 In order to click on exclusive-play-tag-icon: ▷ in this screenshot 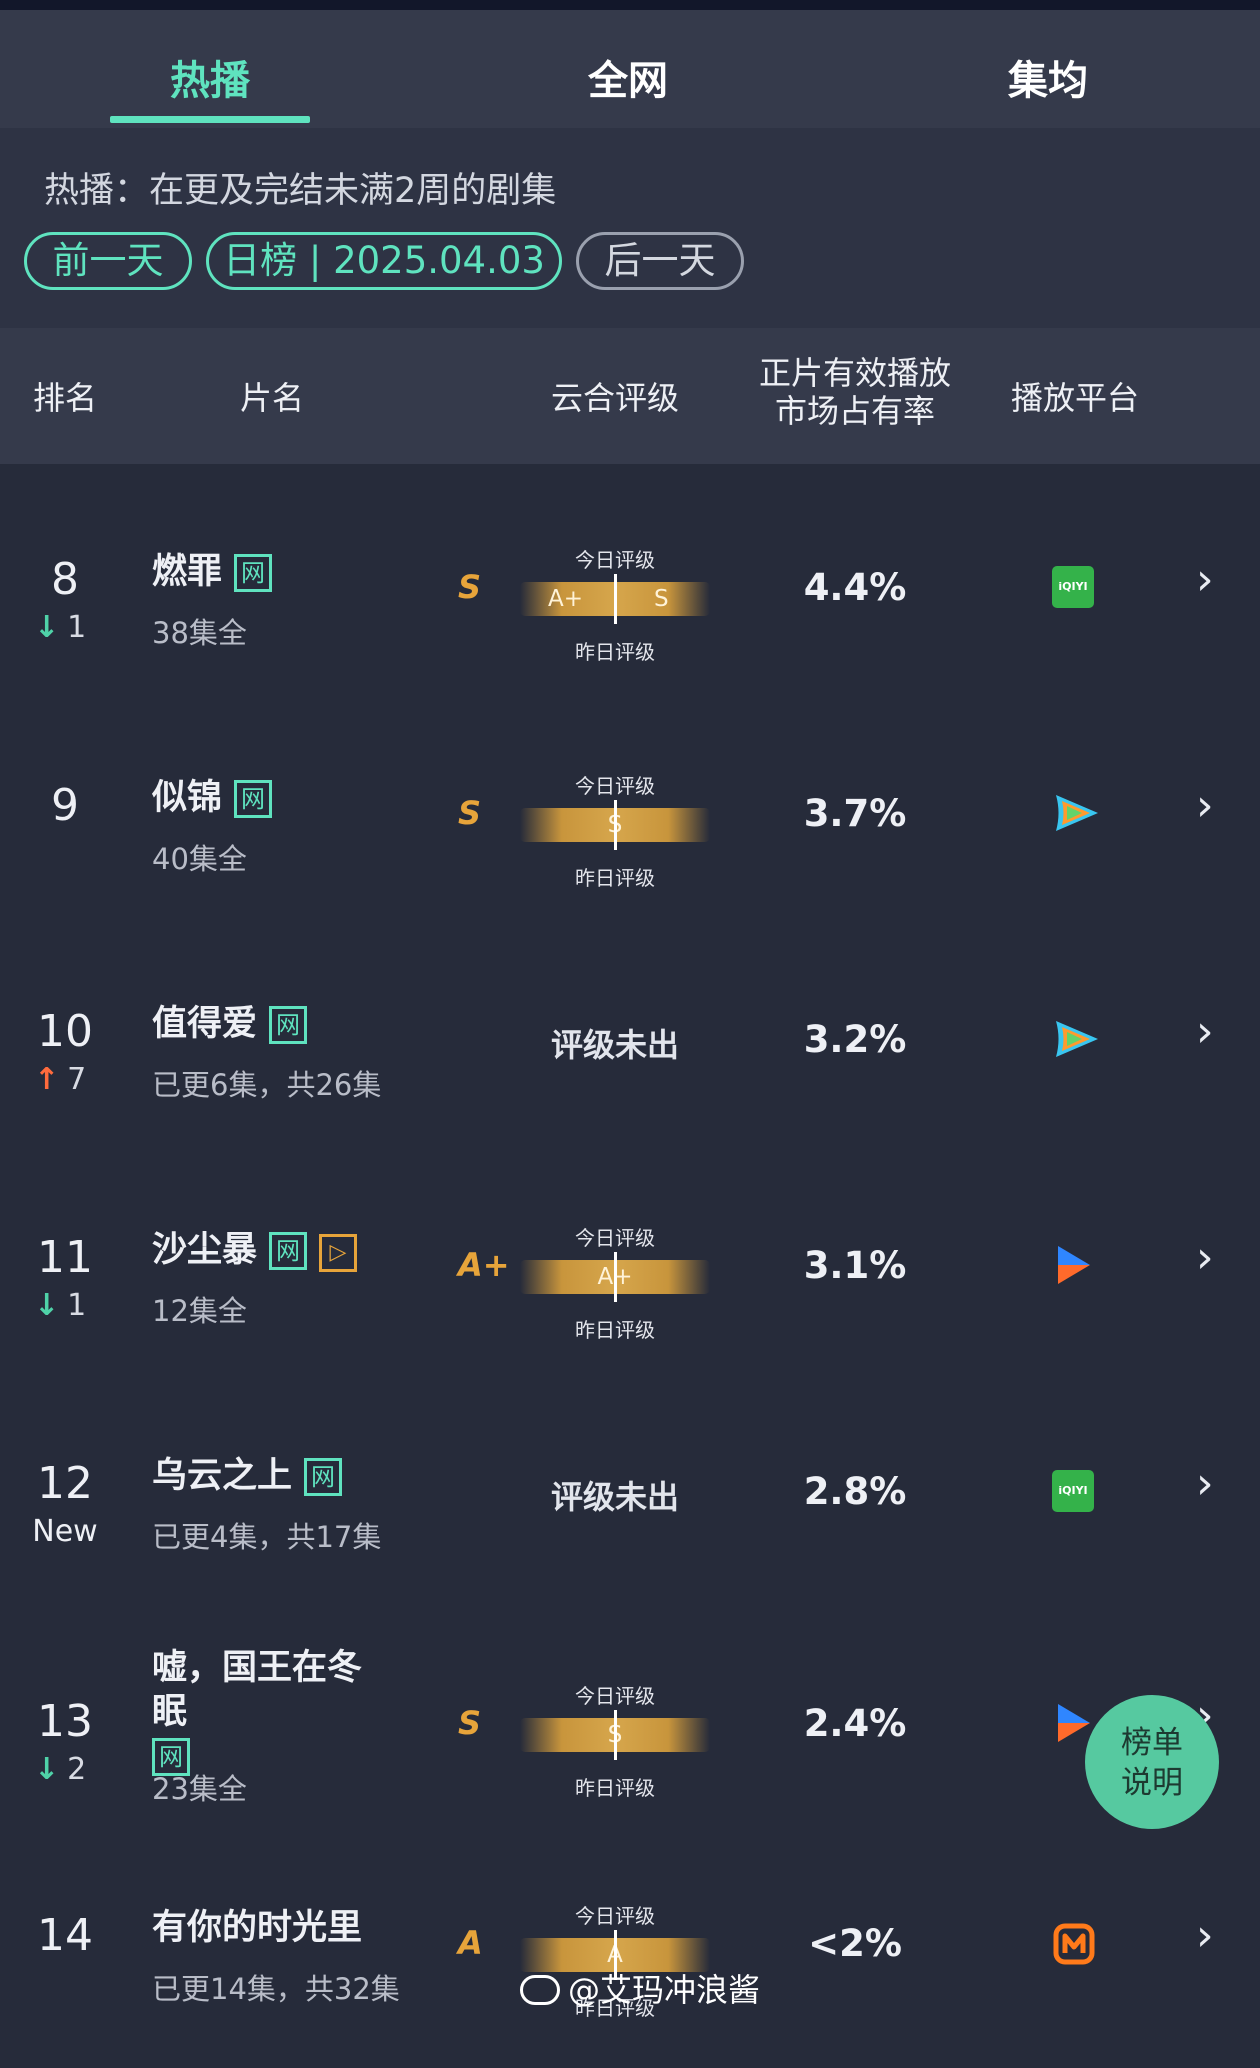, I will do `click(338, 1253)`.